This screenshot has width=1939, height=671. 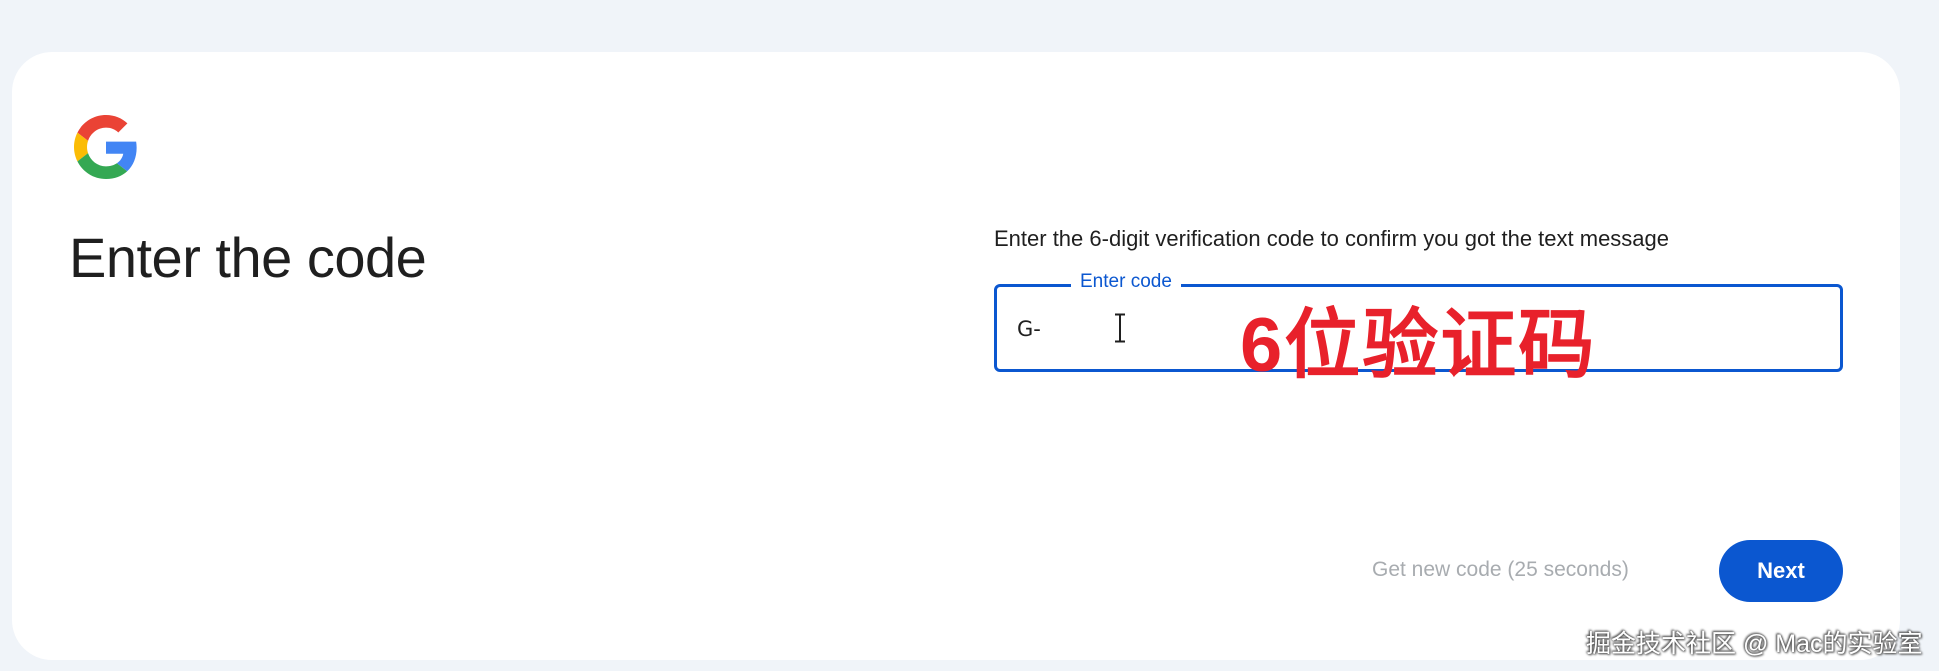 What do you see at coordinates (105, 147) in the screenshot?
I see `google-g-icon` at bounding box center [105, 147].